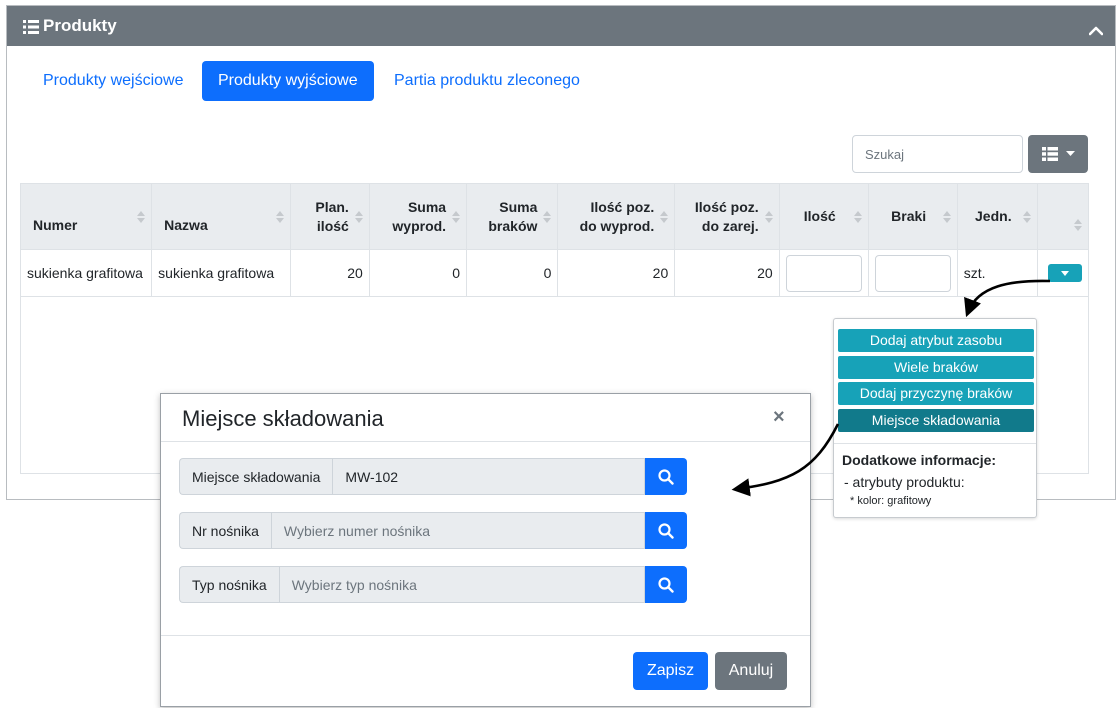 The image size is (1119, 708). I want to click on info-line: - atrybuty produktu:, so click(904, 482).